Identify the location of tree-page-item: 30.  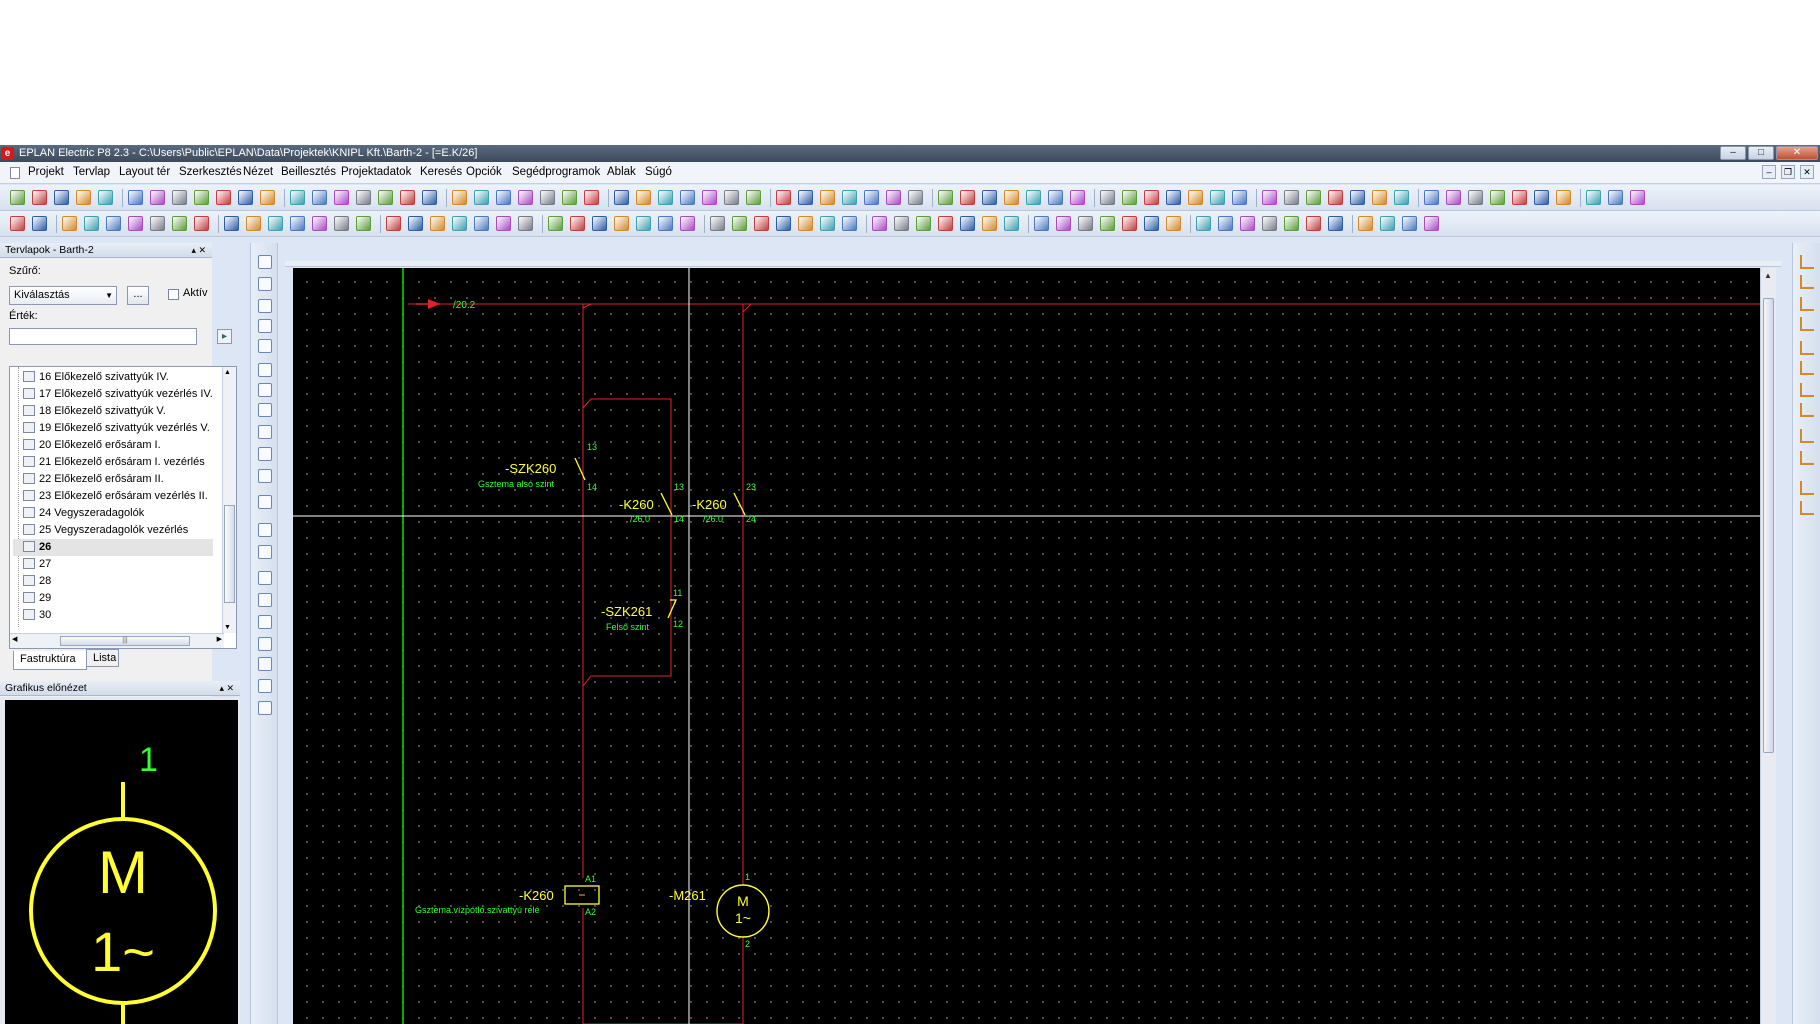
(113, 615).